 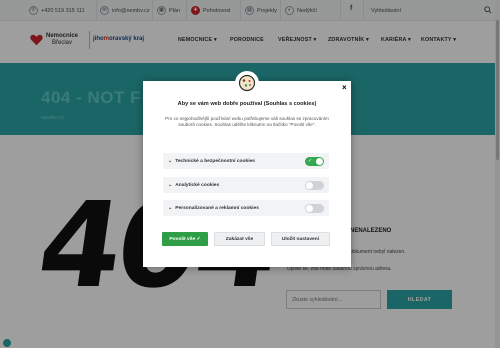 I want to click on cookie-category-label: Personalizované a reklamní cookies, so click(x=217, y=208).